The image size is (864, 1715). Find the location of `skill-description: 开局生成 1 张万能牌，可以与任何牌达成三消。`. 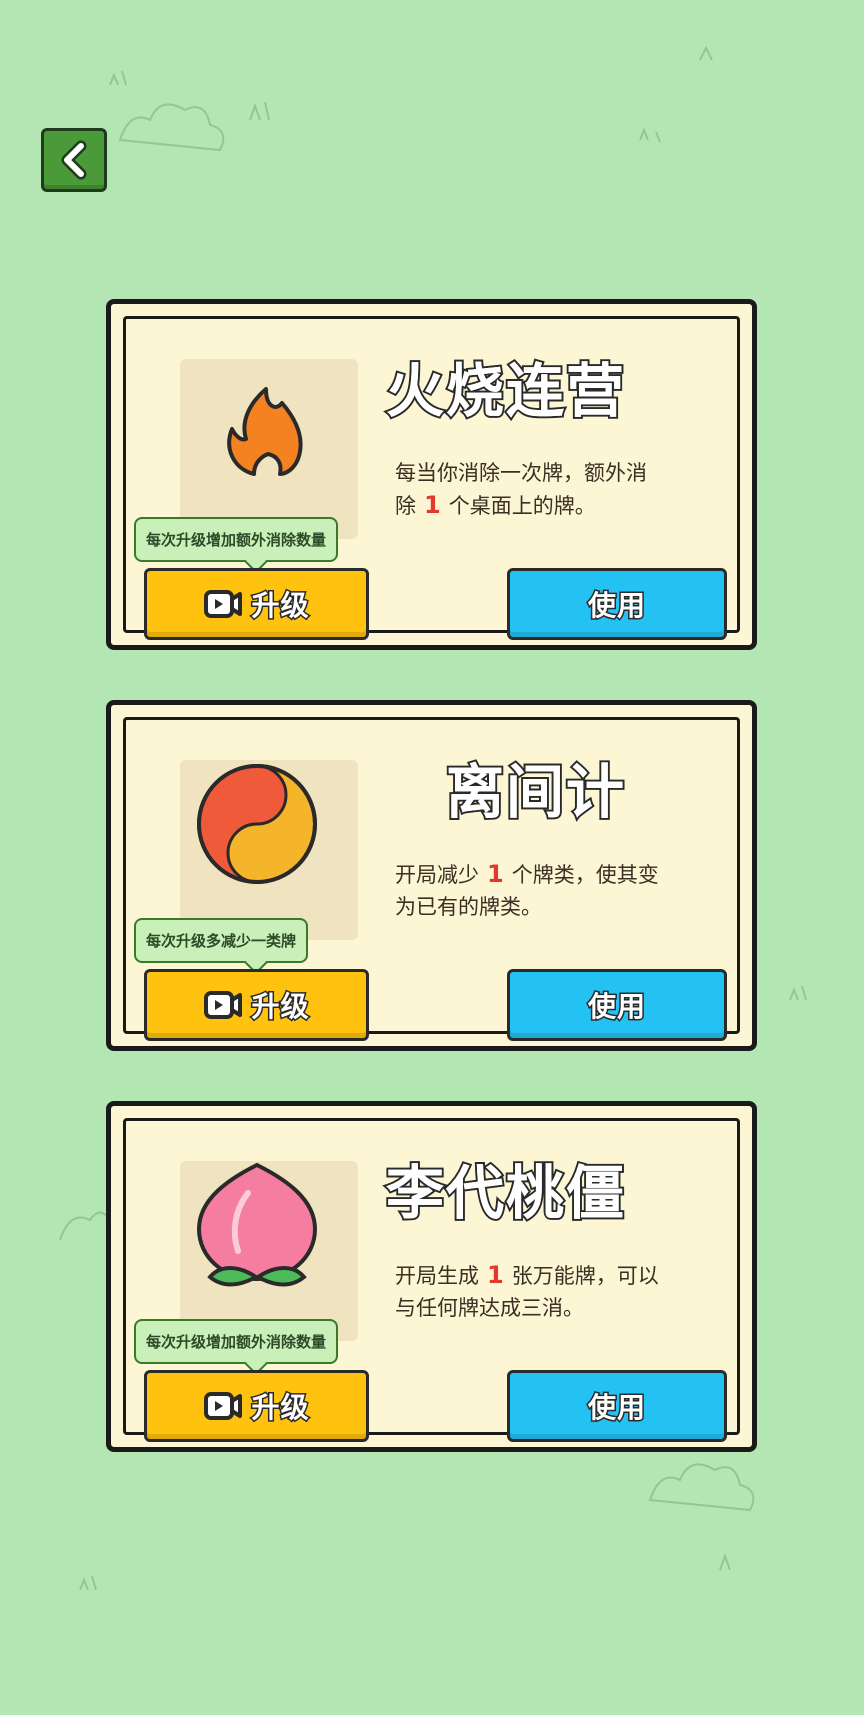

skill-description: 开局生成 1 张万能牌，可以与任何牌达成三消。 is located at coordinates (527, 1290).